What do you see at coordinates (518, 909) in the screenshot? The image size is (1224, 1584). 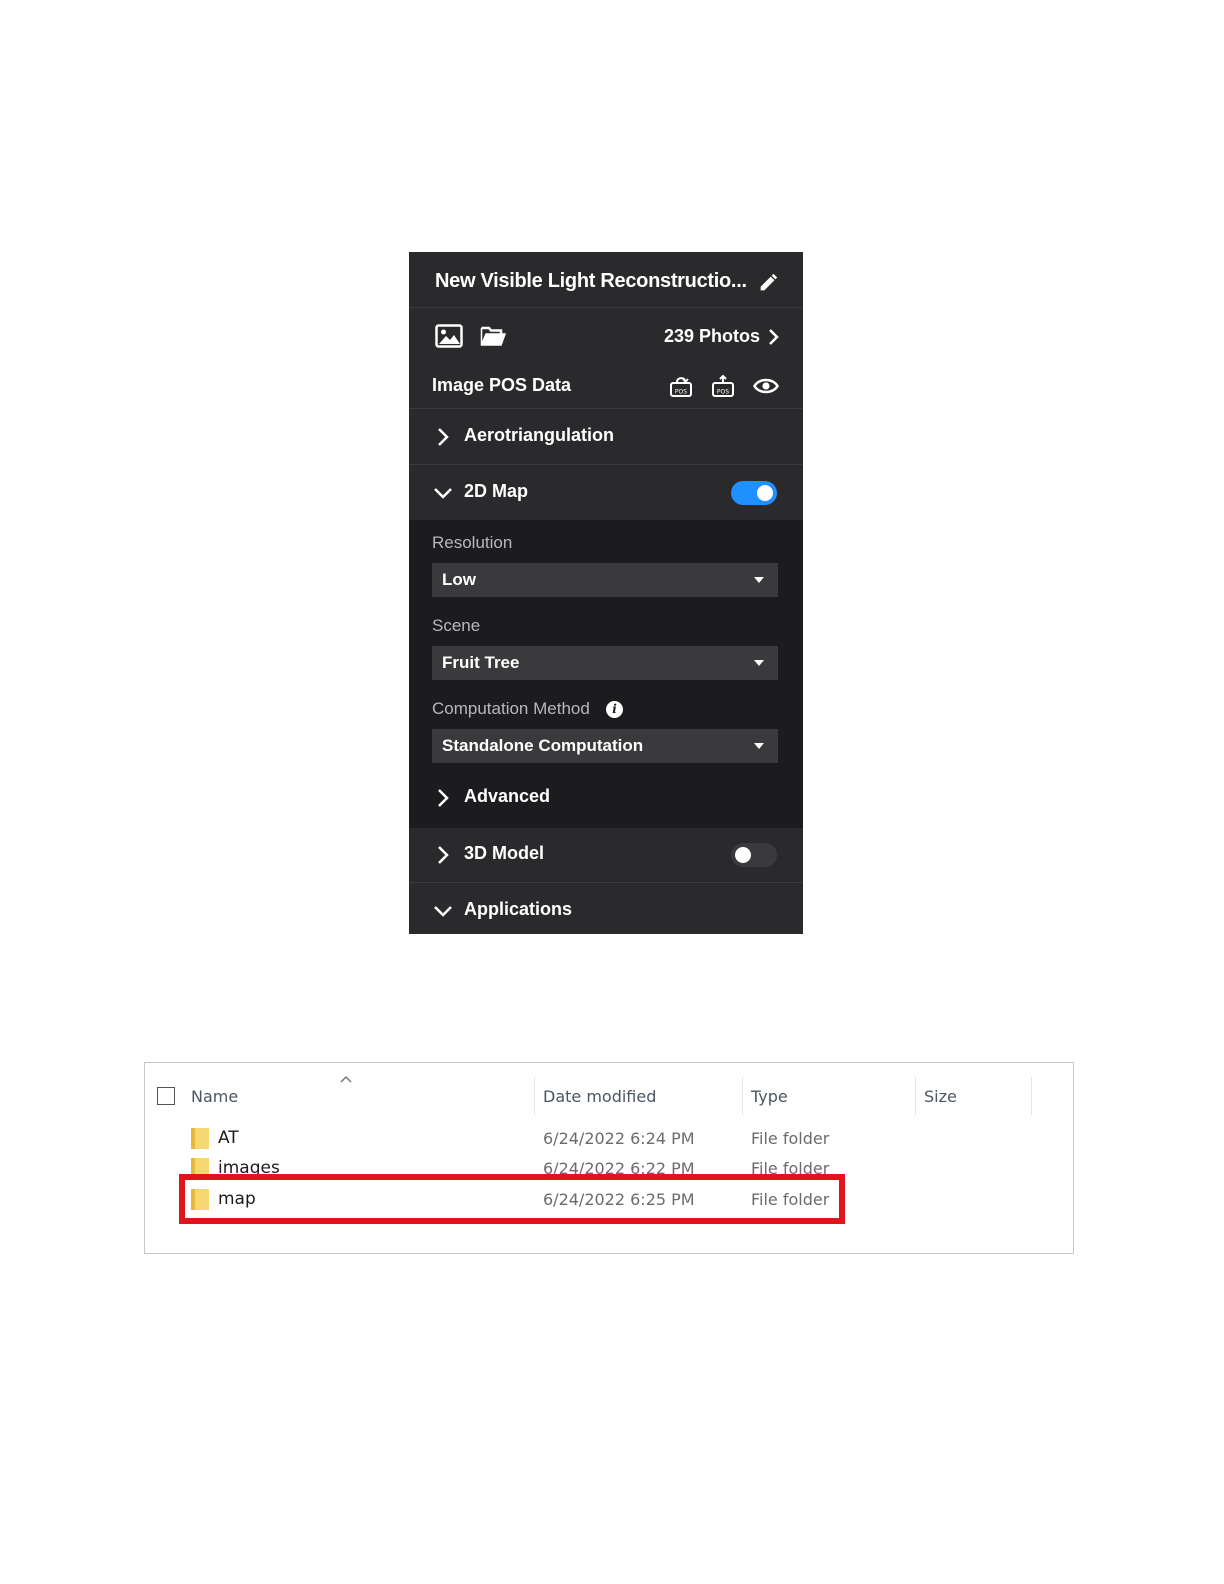 I see `section-applications-label: Applications` at bounding box center [518, 909].